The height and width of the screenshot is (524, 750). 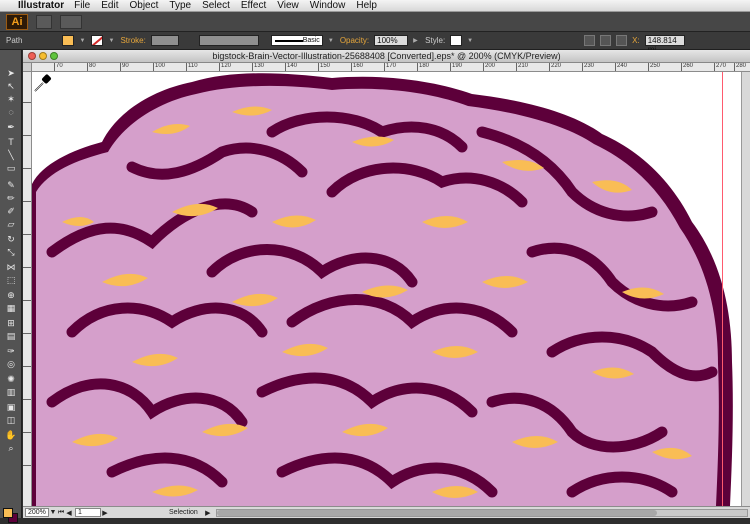 I want to click on paintbrush-tool-icon: ✎, so click(x=11, y=185).